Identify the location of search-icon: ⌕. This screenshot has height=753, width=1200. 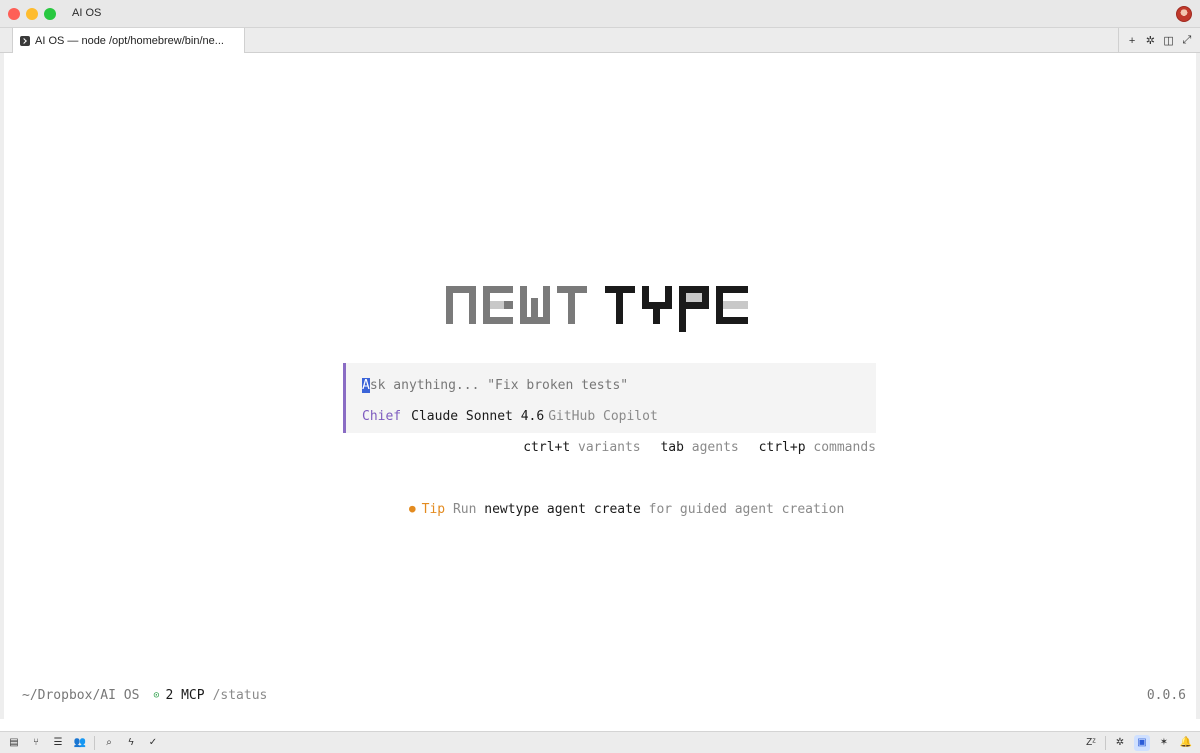
(109, 743).